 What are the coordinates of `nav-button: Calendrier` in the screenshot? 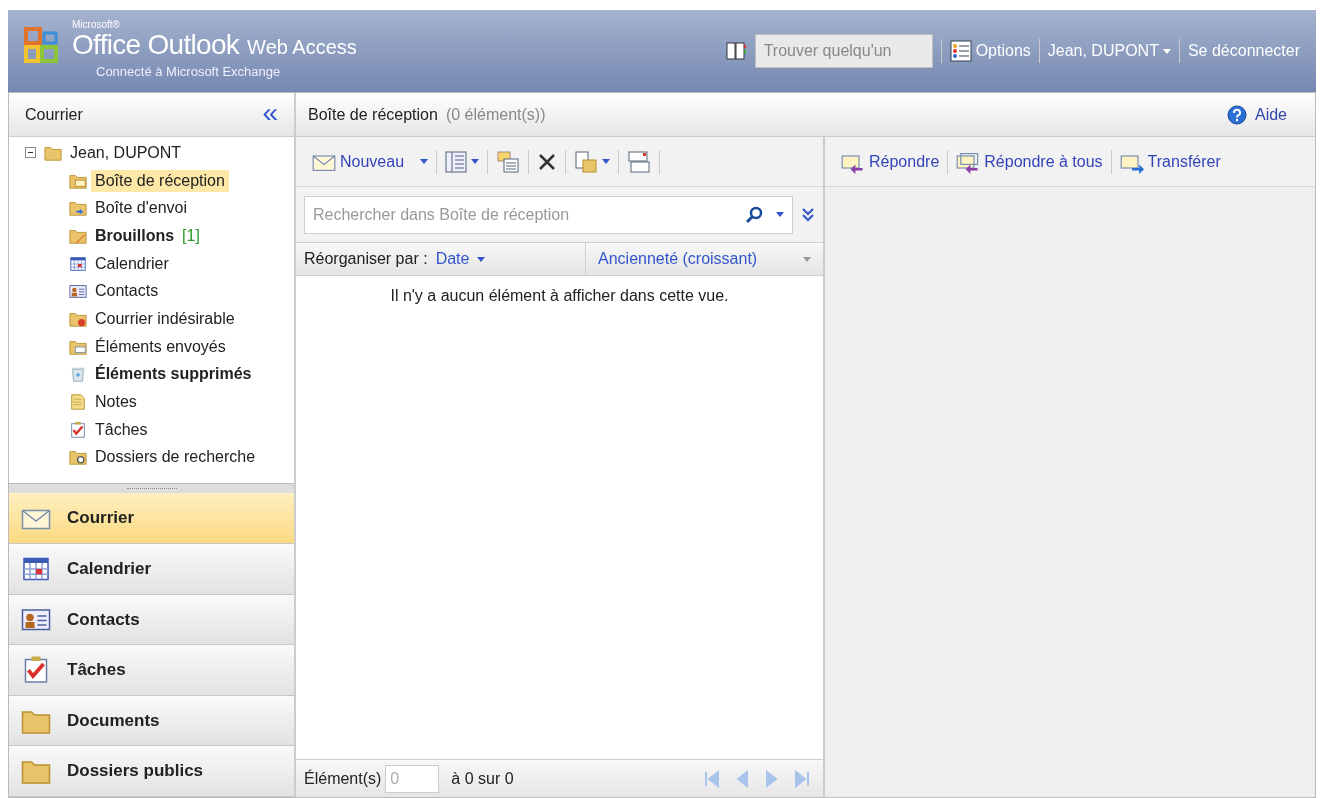 It's located at (151, 569).